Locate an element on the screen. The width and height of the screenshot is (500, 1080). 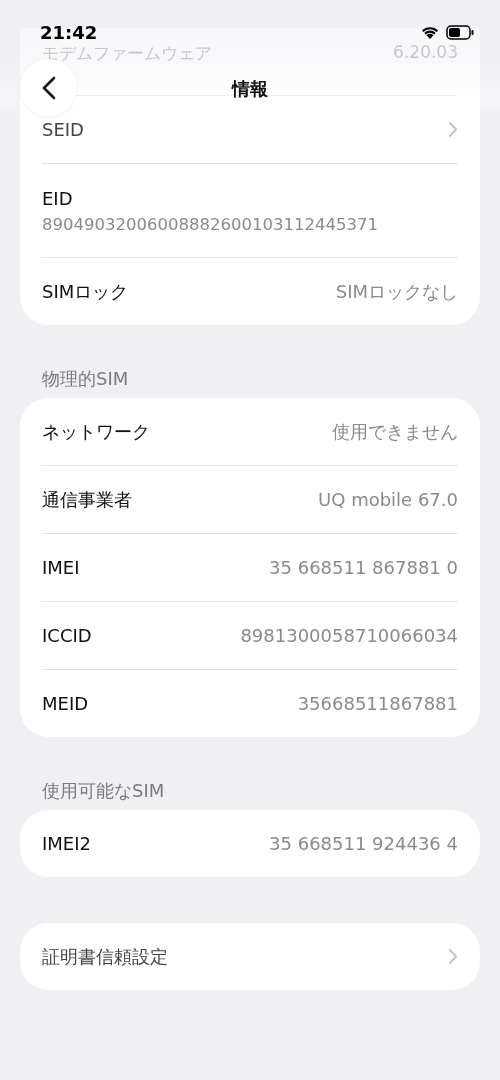
row-label: IMEI is located at coordinates (61, 567).